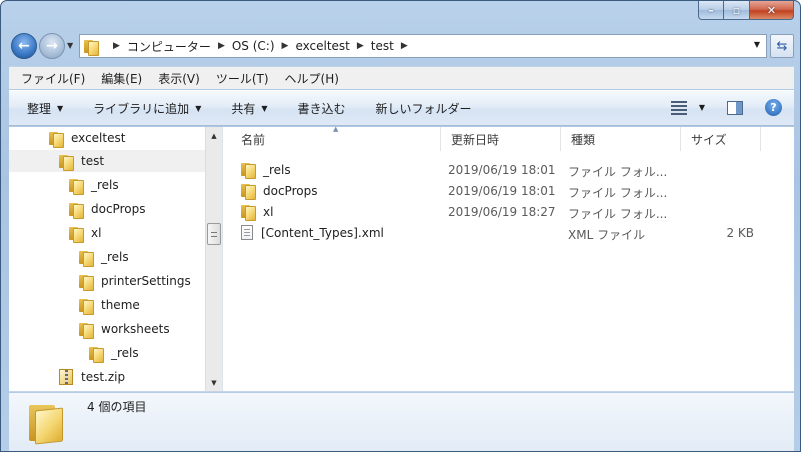 The width and height of the screenshot is (801, 452). I want to click on scrollbar-thumb, so click(214, 234).